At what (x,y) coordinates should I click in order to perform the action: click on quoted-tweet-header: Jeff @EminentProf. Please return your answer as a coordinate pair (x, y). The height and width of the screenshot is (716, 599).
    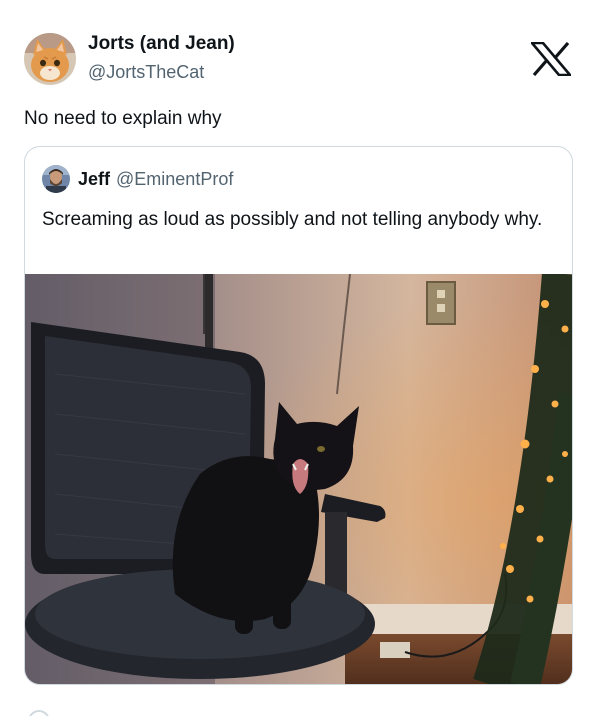
    Looking at the image, I should click on (137, 179).